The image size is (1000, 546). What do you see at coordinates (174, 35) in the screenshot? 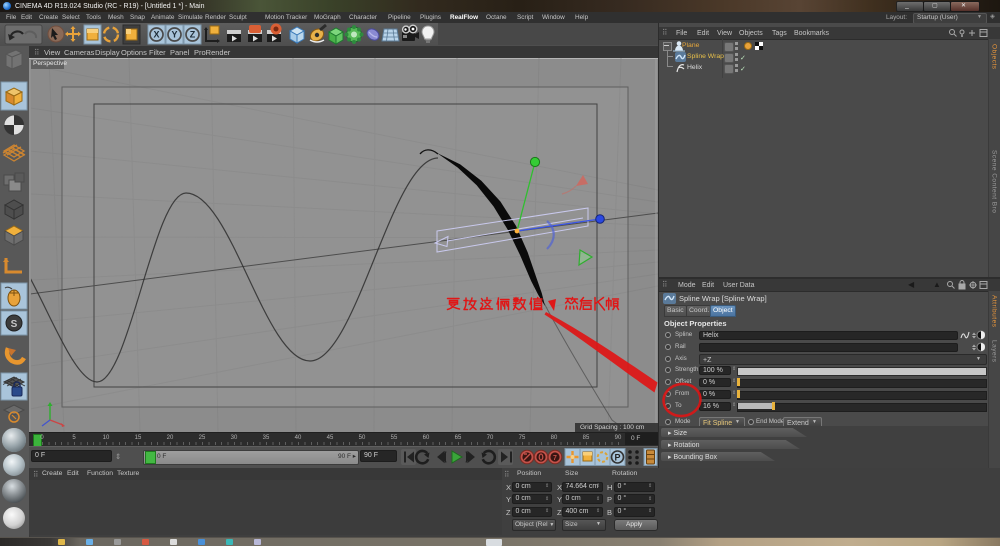
I see `svg-text: Y` at bounding box center [174, 35].